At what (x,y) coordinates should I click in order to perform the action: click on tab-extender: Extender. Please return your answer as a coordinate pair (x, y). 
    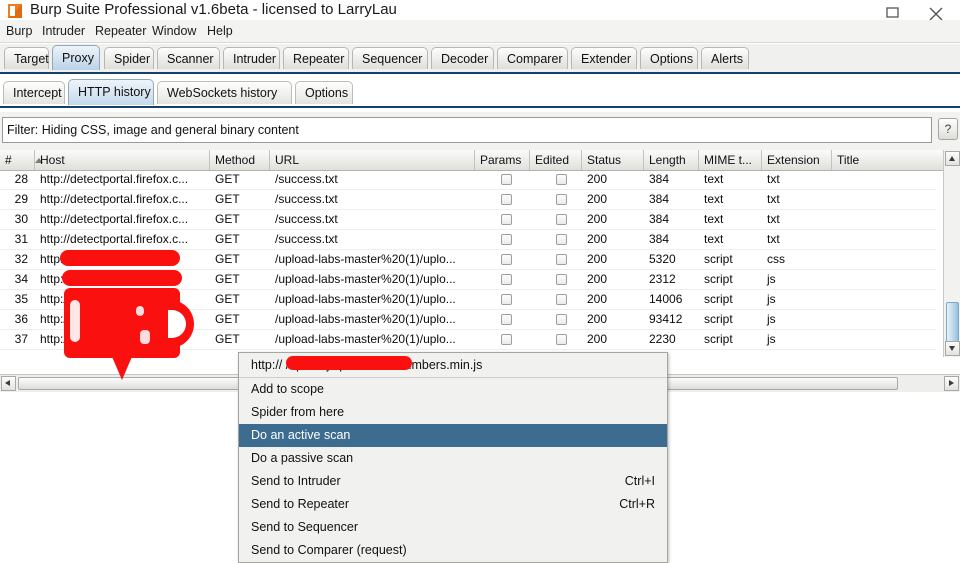
    Looking at the image, I should click on (604, 58).